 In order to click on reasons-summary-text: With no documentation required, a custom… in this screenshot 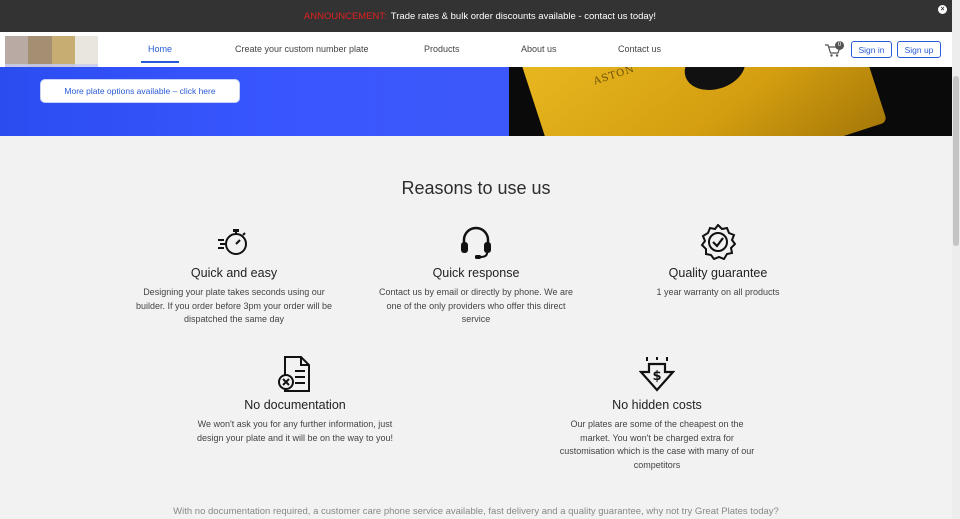, I will do `click(476, 511)`.